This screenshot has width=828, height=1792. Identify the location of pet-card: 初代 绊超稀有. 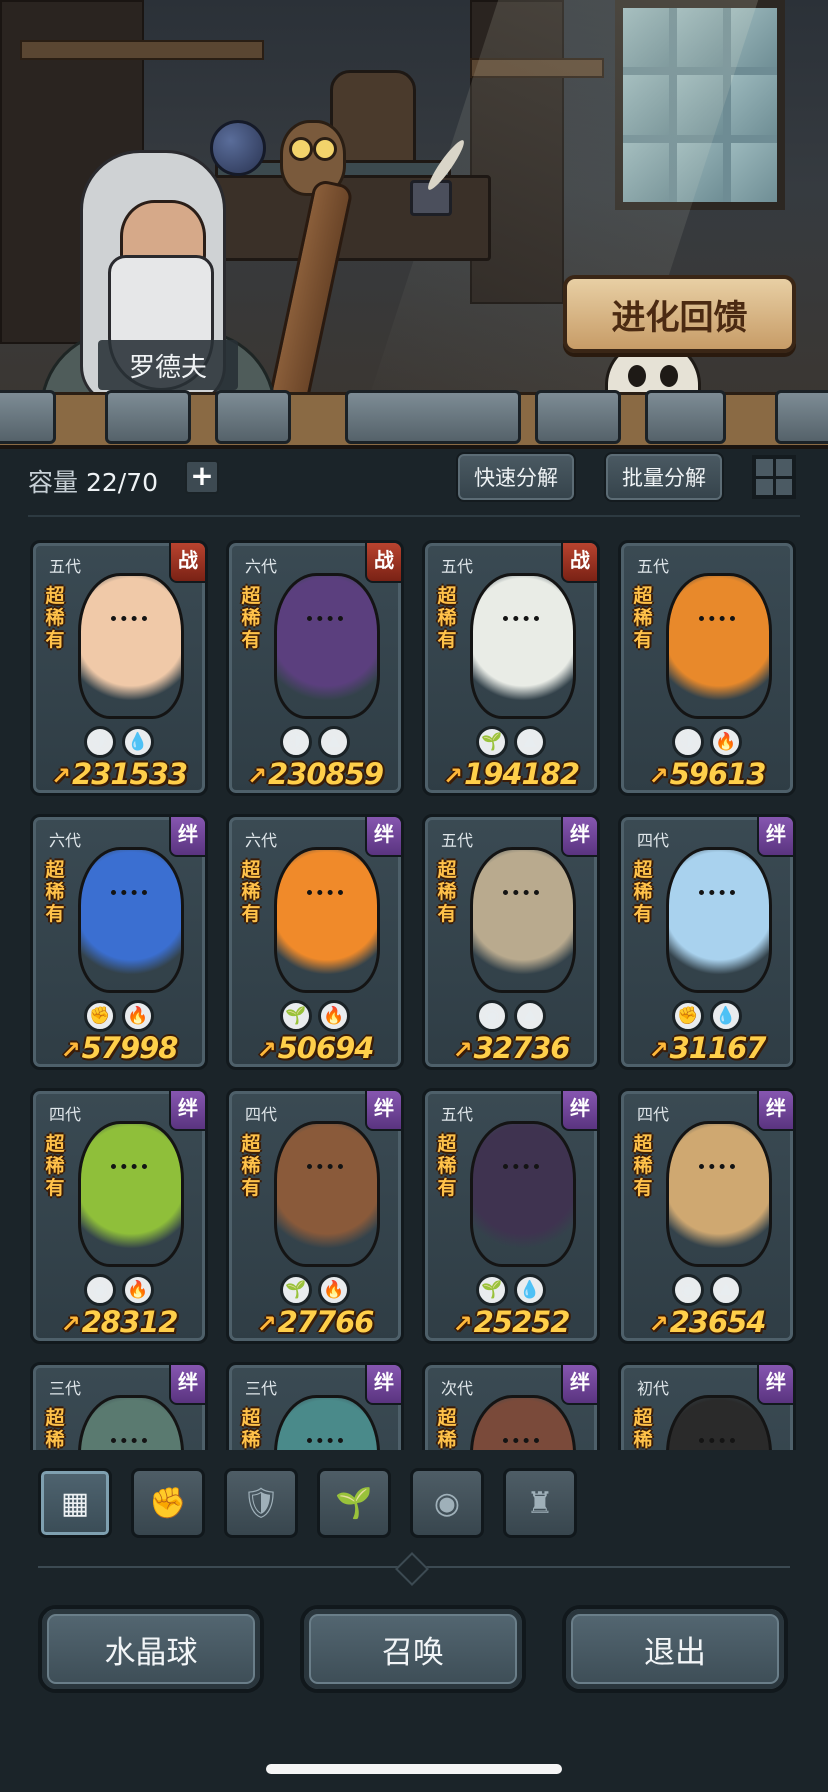
(707, 1406).